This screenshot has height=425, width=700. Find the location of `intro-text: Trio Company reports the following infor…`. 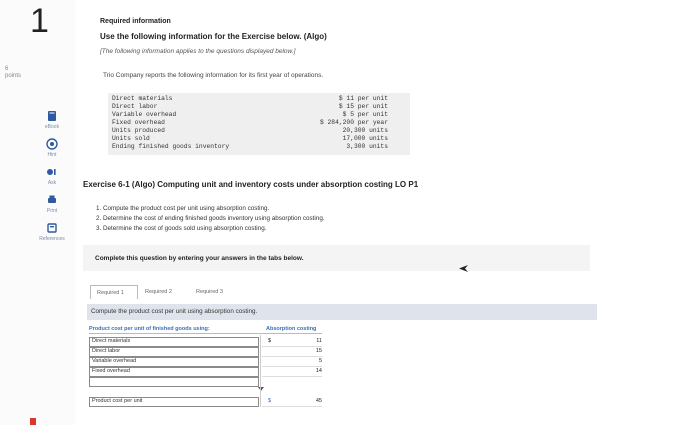

intro-text: Trio Company reports the following infor… is located at coordinates (213, 75).